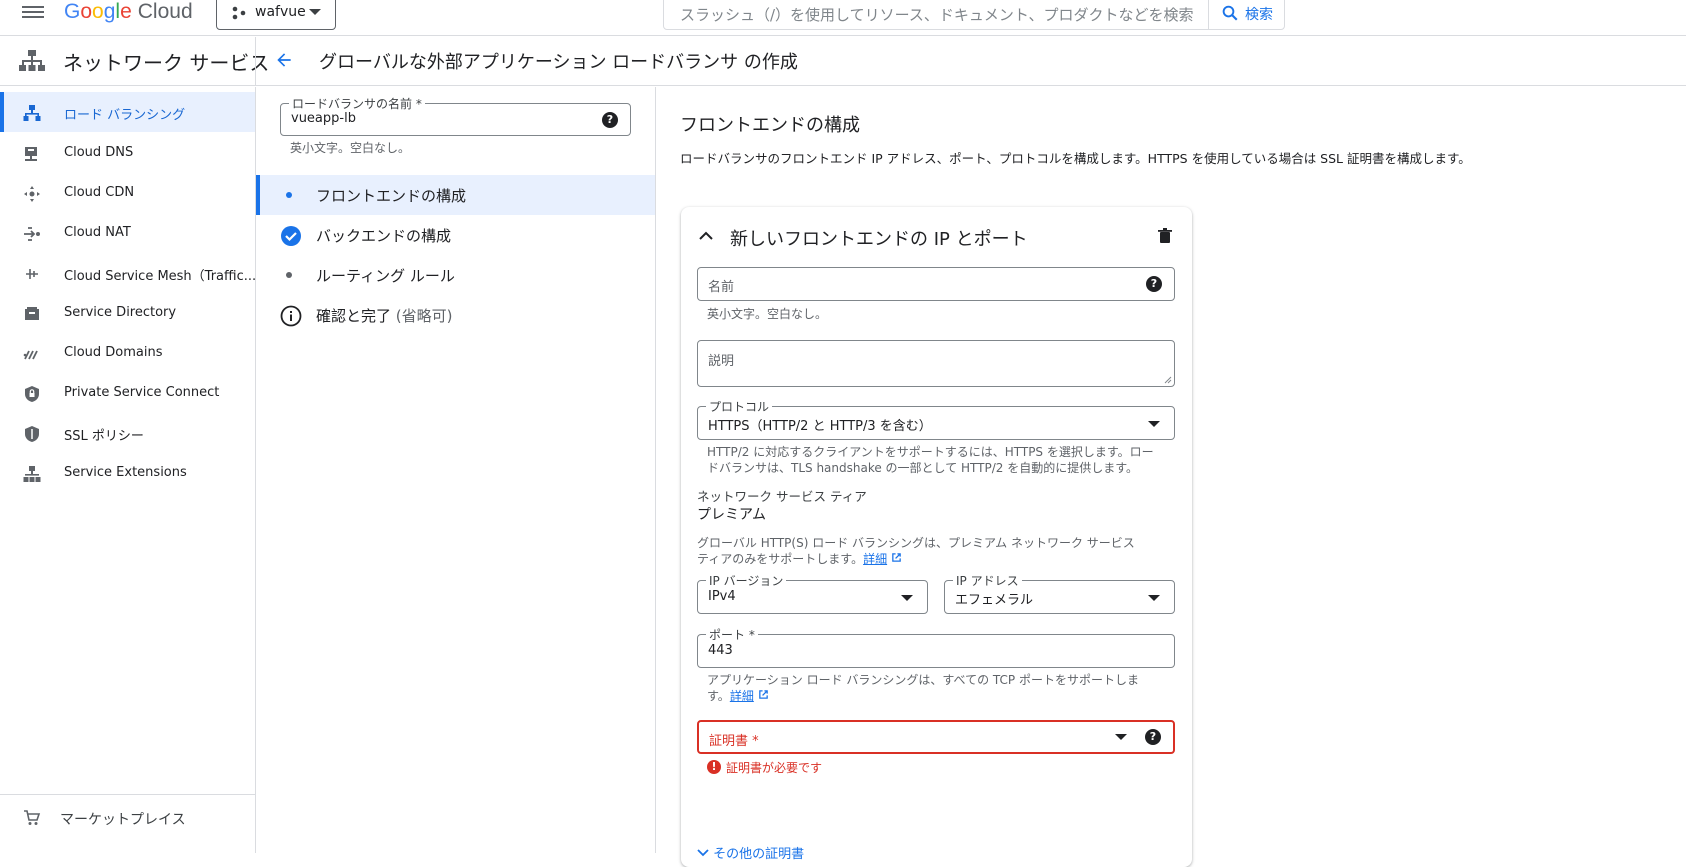 This screenshot has height=867, width=1686. Describe the element at coordinates (767, 314) in the screenshot. I see `name-hint: 英小文字。空白なし。` at that location.